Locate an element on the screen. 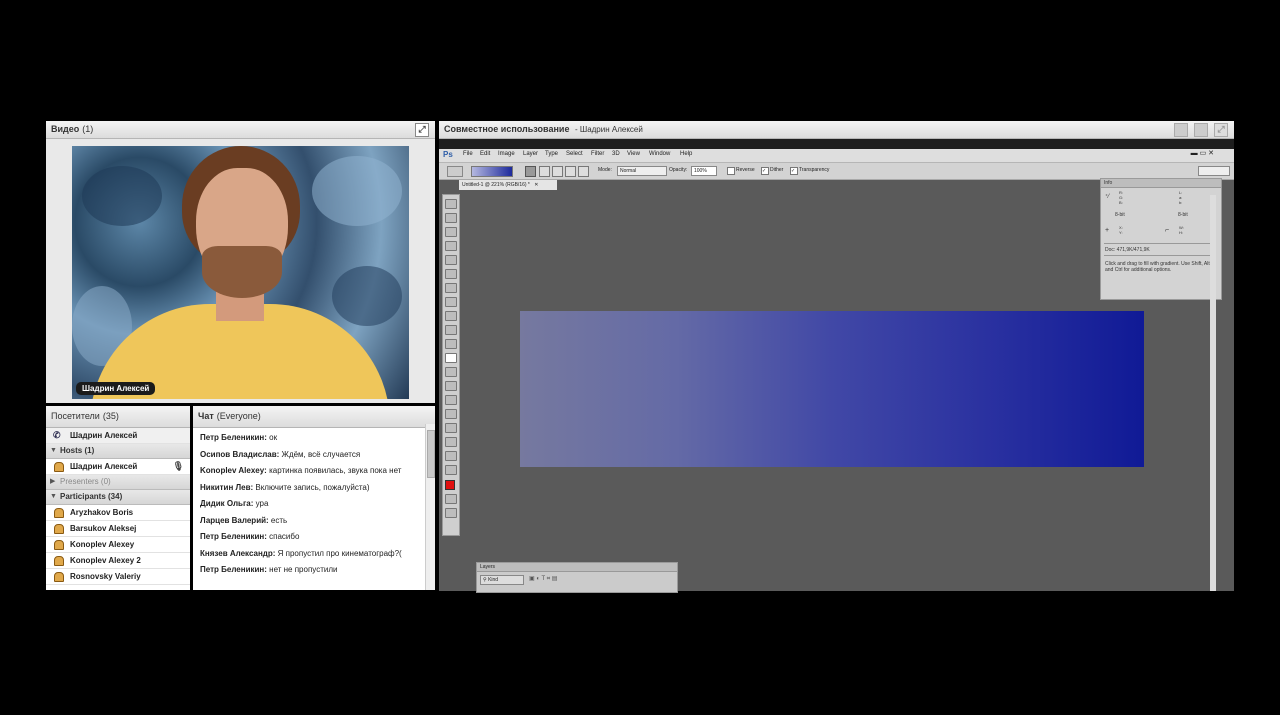 Image resolution: width=1280 pixels, height=715 pixels. chat-text: ок is located at coordinates (272, 437).